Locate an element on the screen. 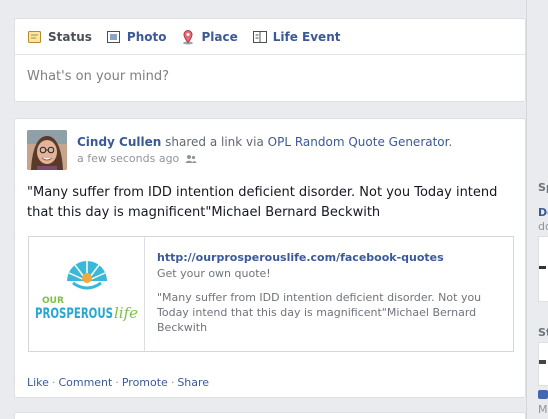 Image resolution: width=548 pixels, height=419 pixels. right-subtext-1: do is located at coordinates (543, 226).